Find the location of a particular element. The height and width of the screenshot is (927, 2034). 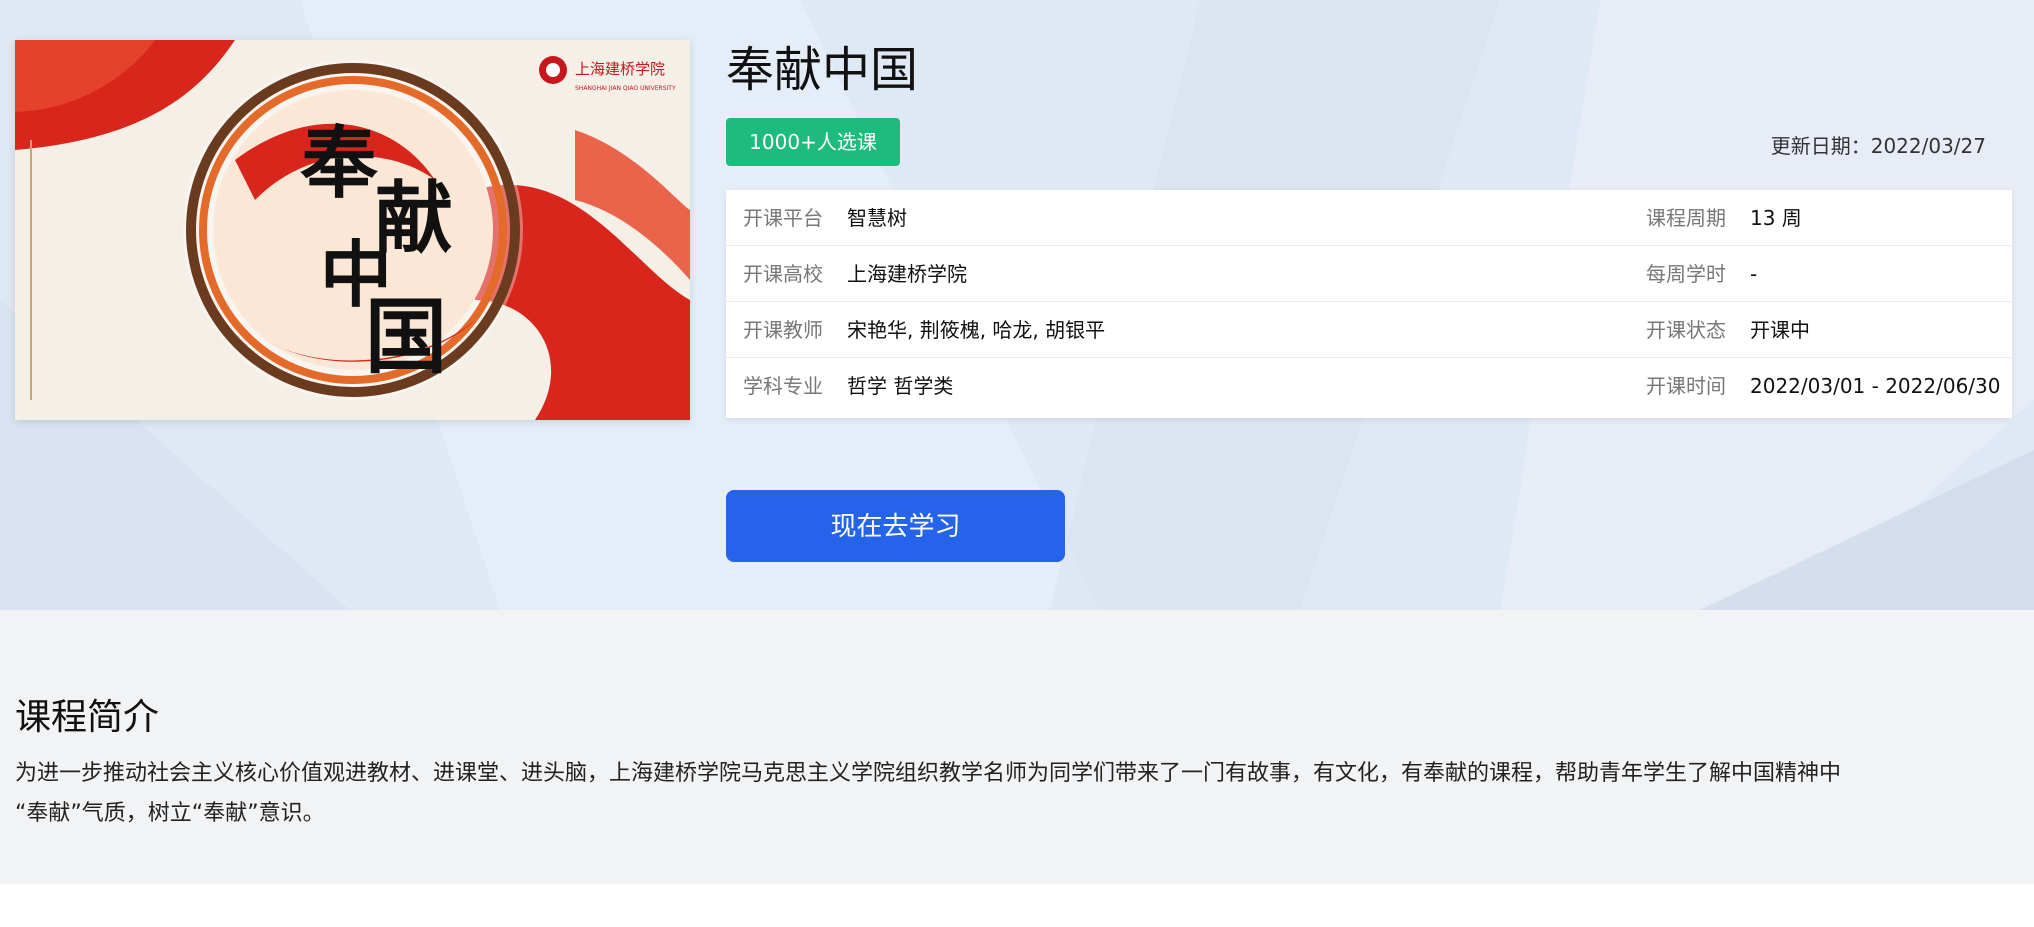

info-label: 开课状态 is located at coordinates (1686, 330).